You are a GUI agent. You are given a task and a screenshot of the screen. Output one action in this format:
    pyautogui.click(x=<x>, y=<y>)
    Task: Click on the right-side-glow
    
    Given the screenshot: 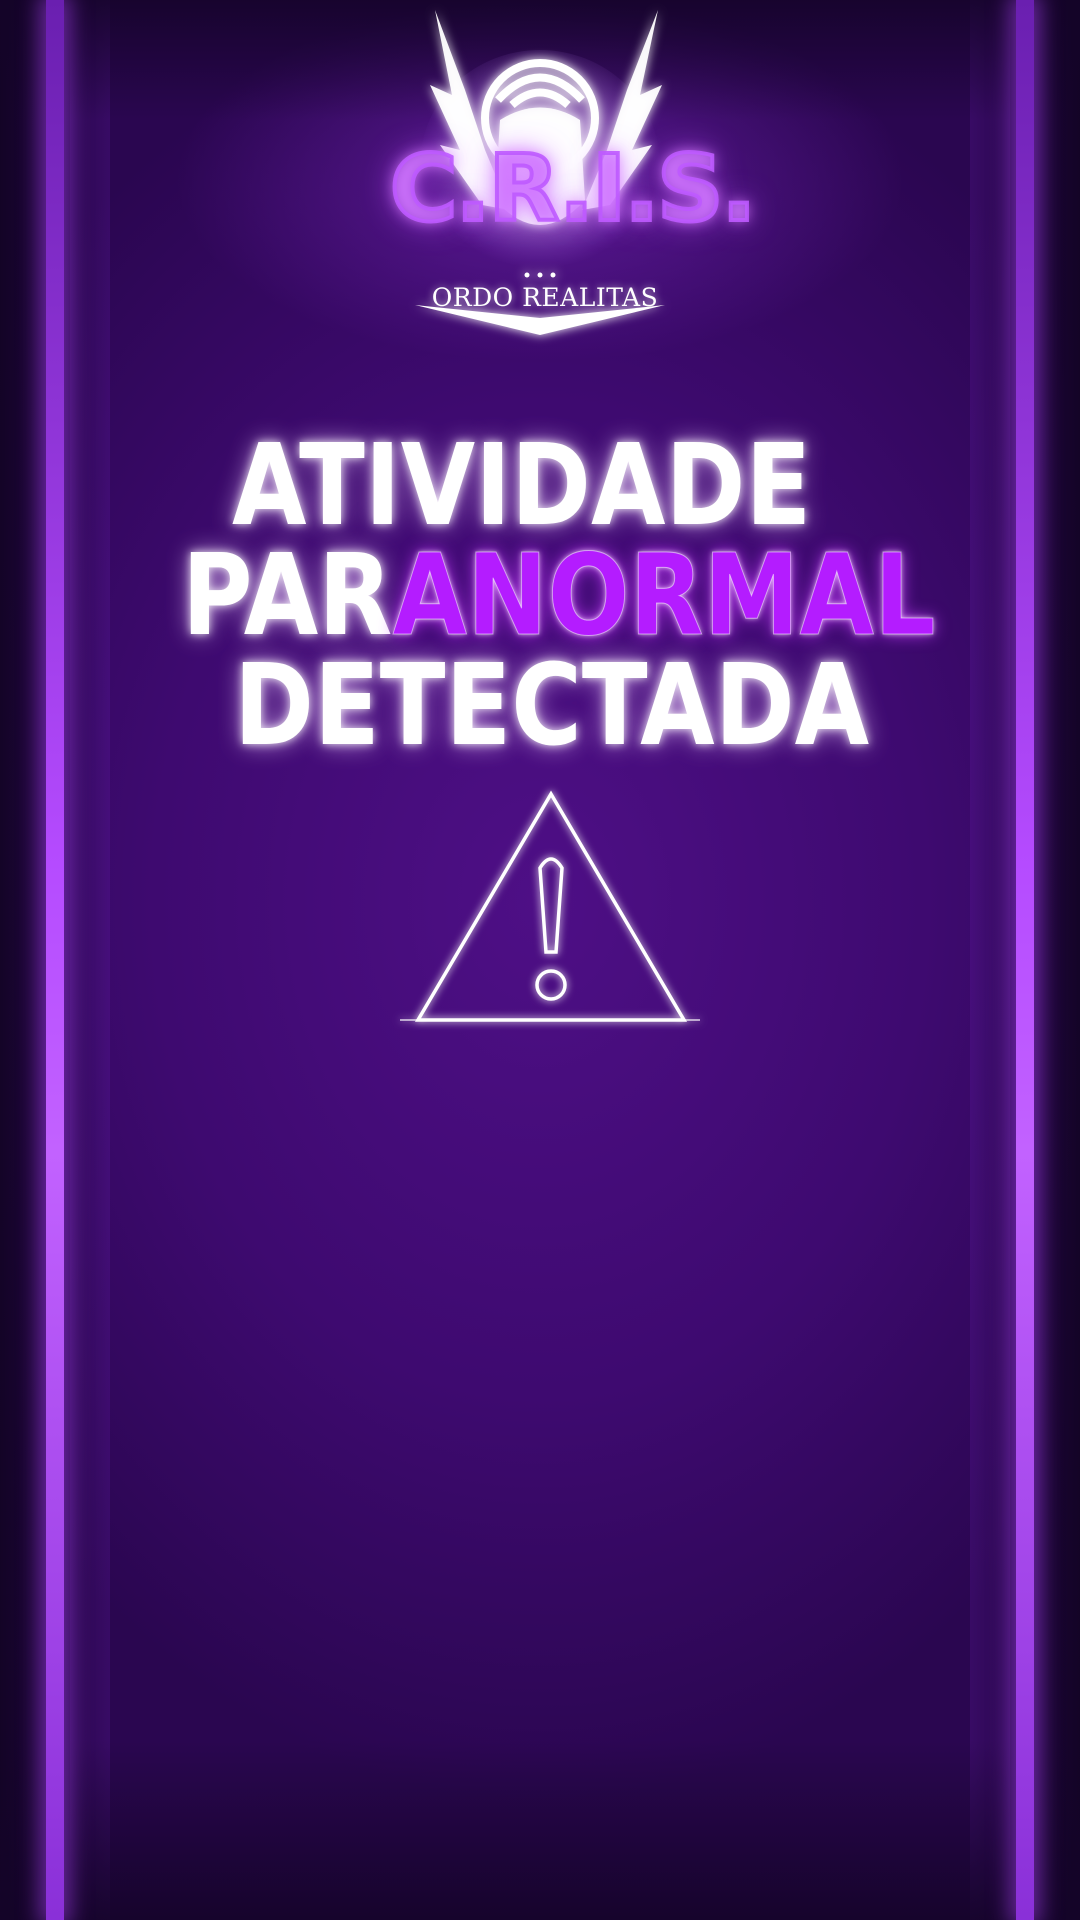 What is the action you would take?
    pyautogui.click(x=990, y=960)
    